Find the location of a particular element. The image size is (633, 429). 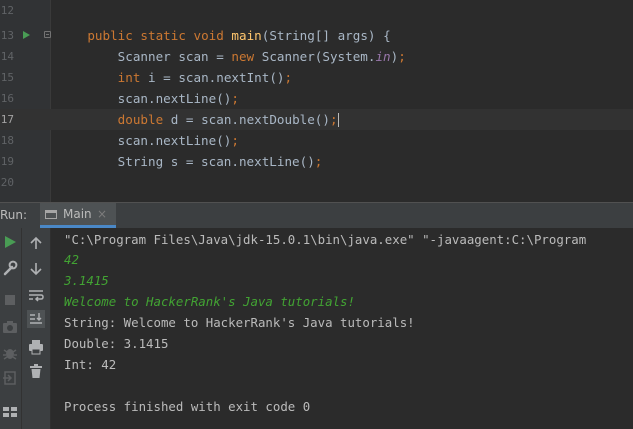

code-line-19: 19 String s = scan.nextLine(); is located at coordinates (316, 161).